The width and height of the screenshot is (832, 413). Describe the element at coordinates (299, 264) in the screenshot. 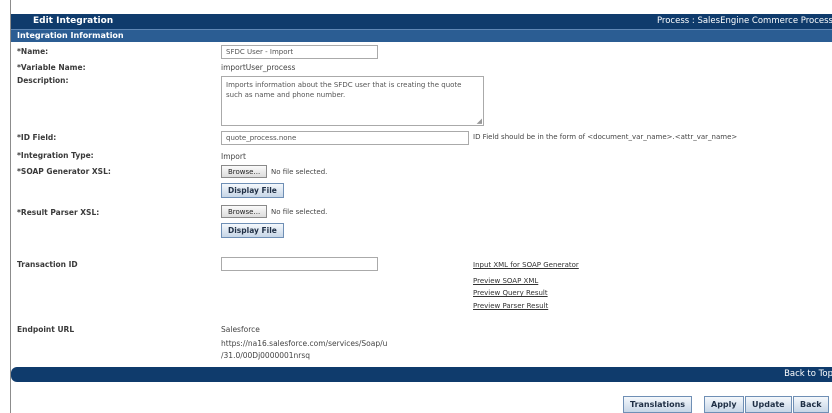

I see `transaction-id-input` at that location.